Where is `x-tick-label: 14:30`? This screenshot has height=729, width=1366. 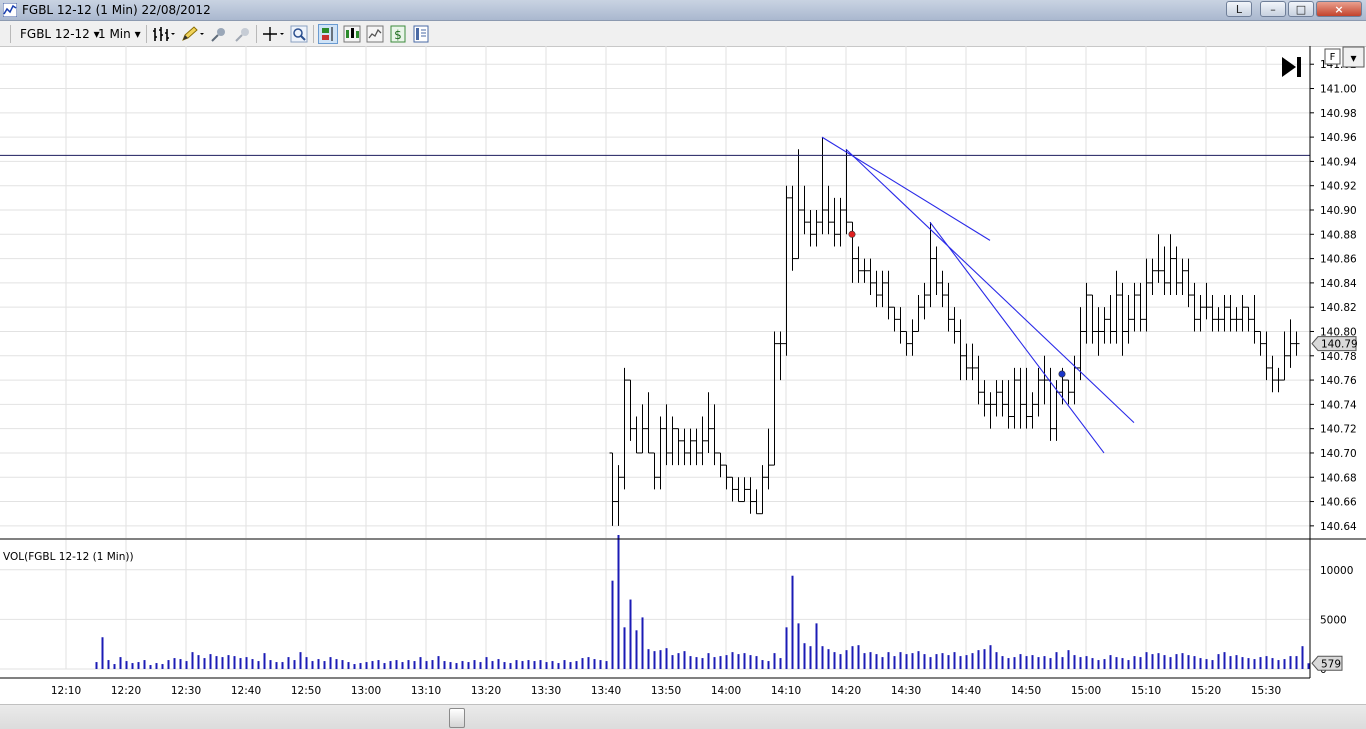
x-tick-label: 14:30 is located at coordinates (906, 691).